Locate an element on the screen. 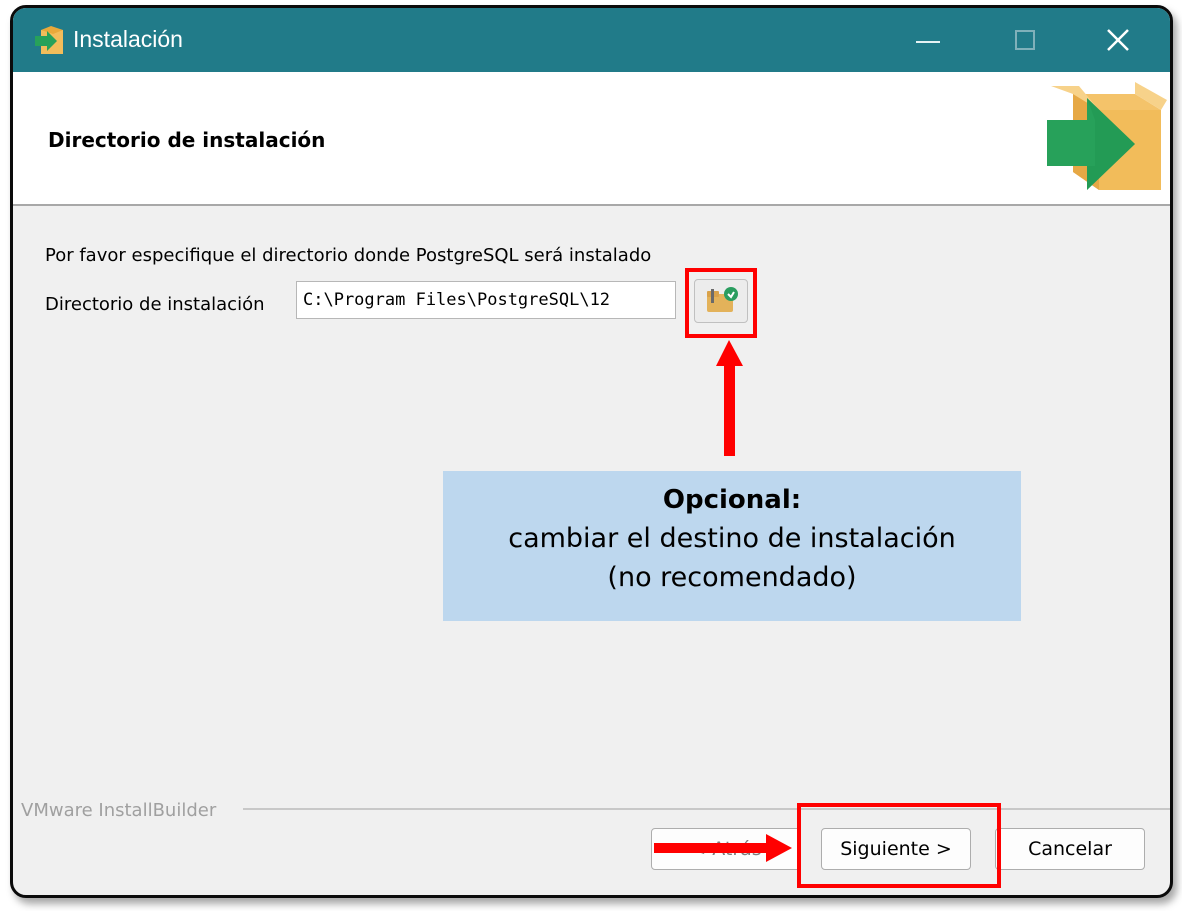  annotation-arrows is located at coordinates (723, 601).